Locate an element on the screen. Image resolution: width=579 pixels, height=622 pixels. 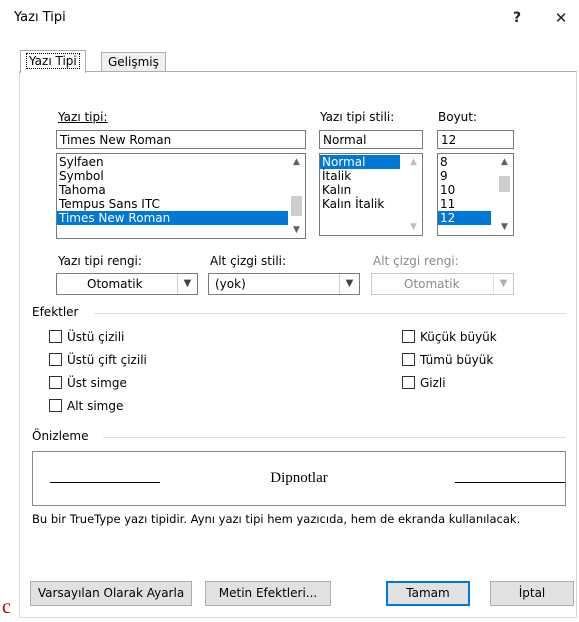
font-list-scrollbar: ▲ ▼ is located at coordinates (296, 196).